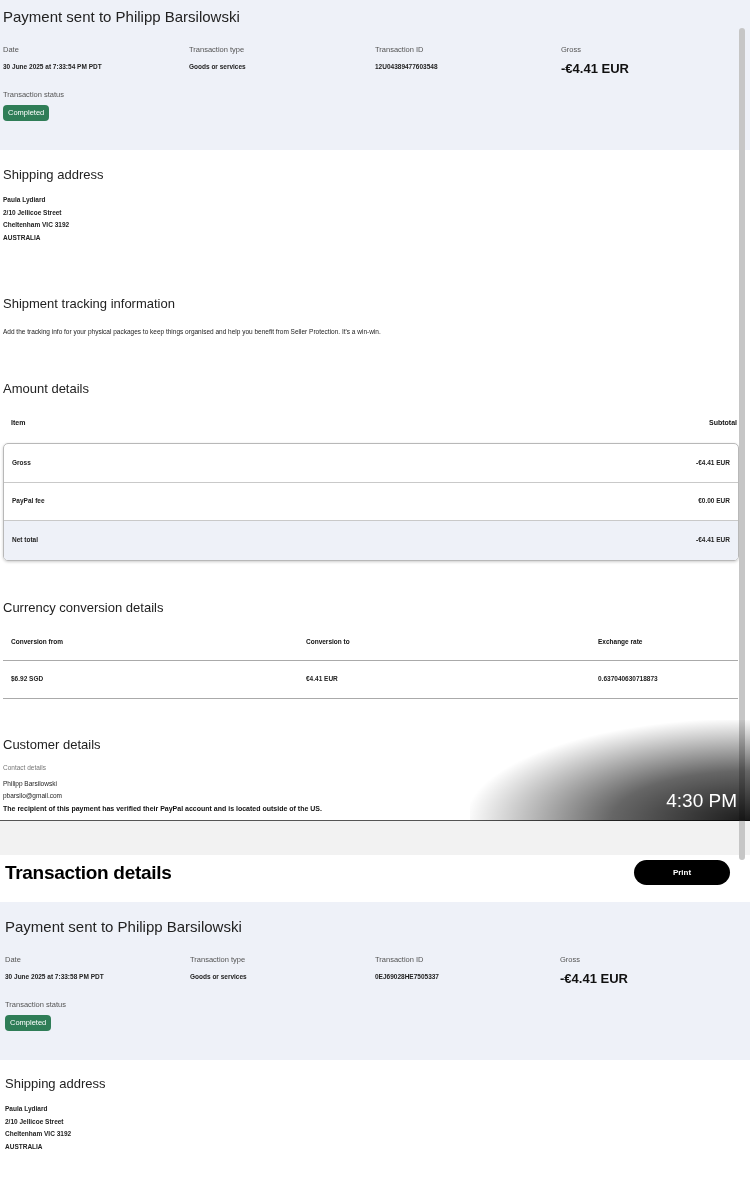 Image resolution: width=750 pixels, height=1199 pixels. Describe the element at coordinates (89, 304) in the screenshot. I see `section-heading: Shipment tracking information` at that location.